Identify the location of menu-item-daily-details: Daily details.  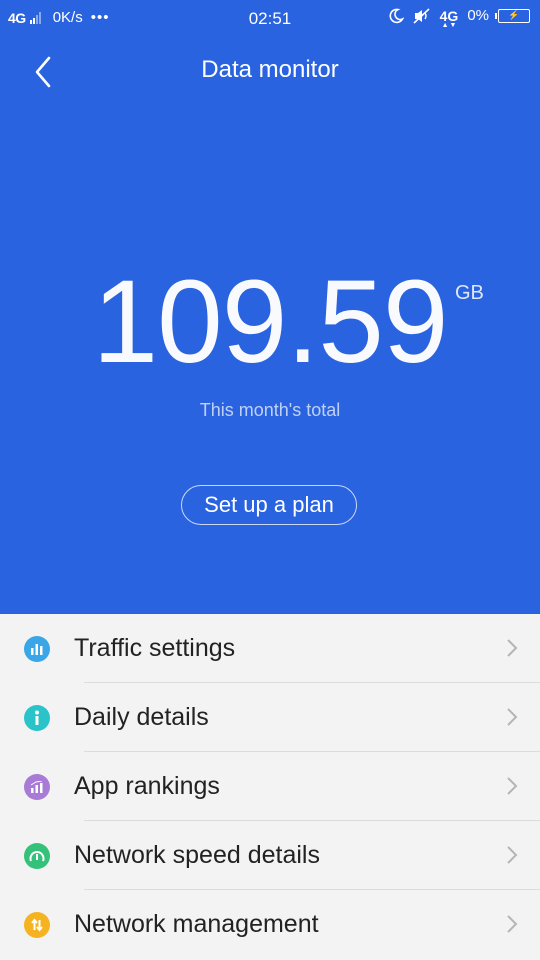
(270, 717).